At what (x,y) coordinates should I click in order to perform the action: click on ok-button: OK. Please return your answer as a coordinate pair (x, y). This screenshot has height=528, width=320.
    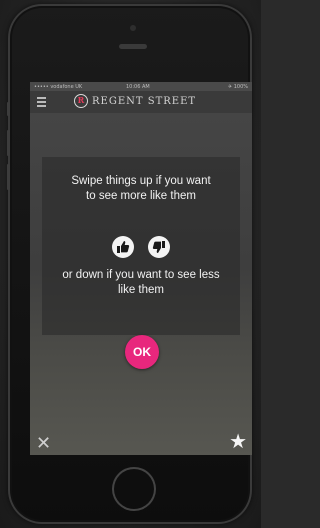
    Looking at the image, I should click on (142, 352).